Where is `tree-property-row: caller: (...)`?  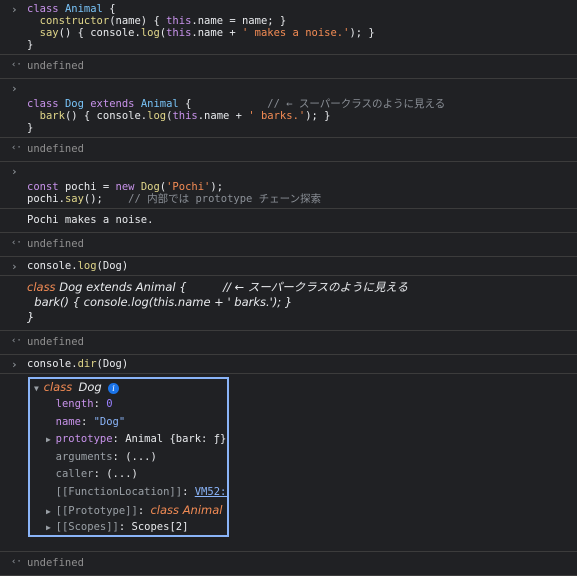
tree-property-row: caller: (...) is located at coordinates (92, 474).